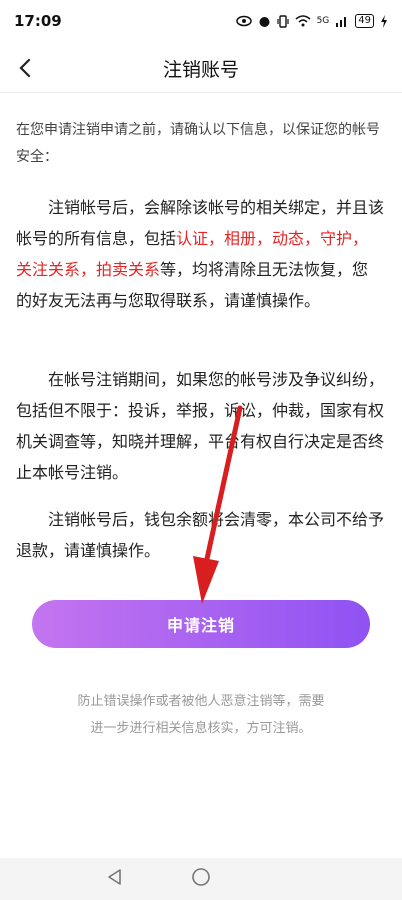 The width and height of the screenshot is (402, 900). Describe the element at coordinates (201, 715) in the screenshot. I see `verification-note: 防止错误操作或者被他人恶意注销等，需要 进一步进行相关信息核实，方可注销。` at that location.